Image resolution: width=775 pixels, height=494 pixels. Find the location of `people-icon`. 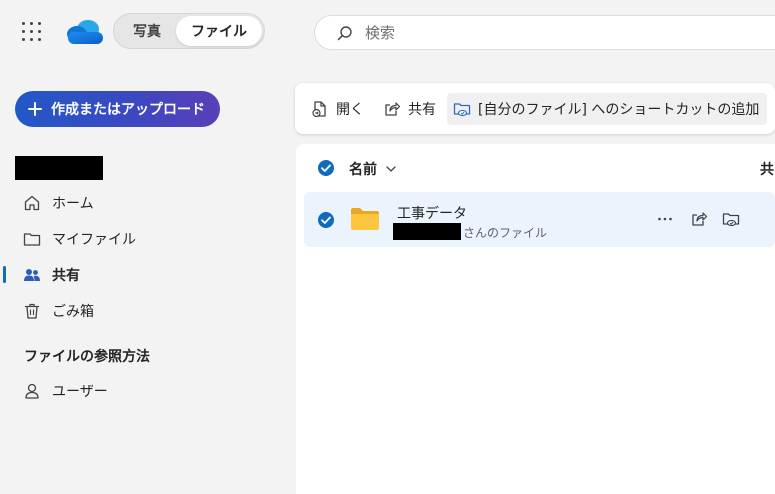

people-icon is located at coordinates (32, 275).